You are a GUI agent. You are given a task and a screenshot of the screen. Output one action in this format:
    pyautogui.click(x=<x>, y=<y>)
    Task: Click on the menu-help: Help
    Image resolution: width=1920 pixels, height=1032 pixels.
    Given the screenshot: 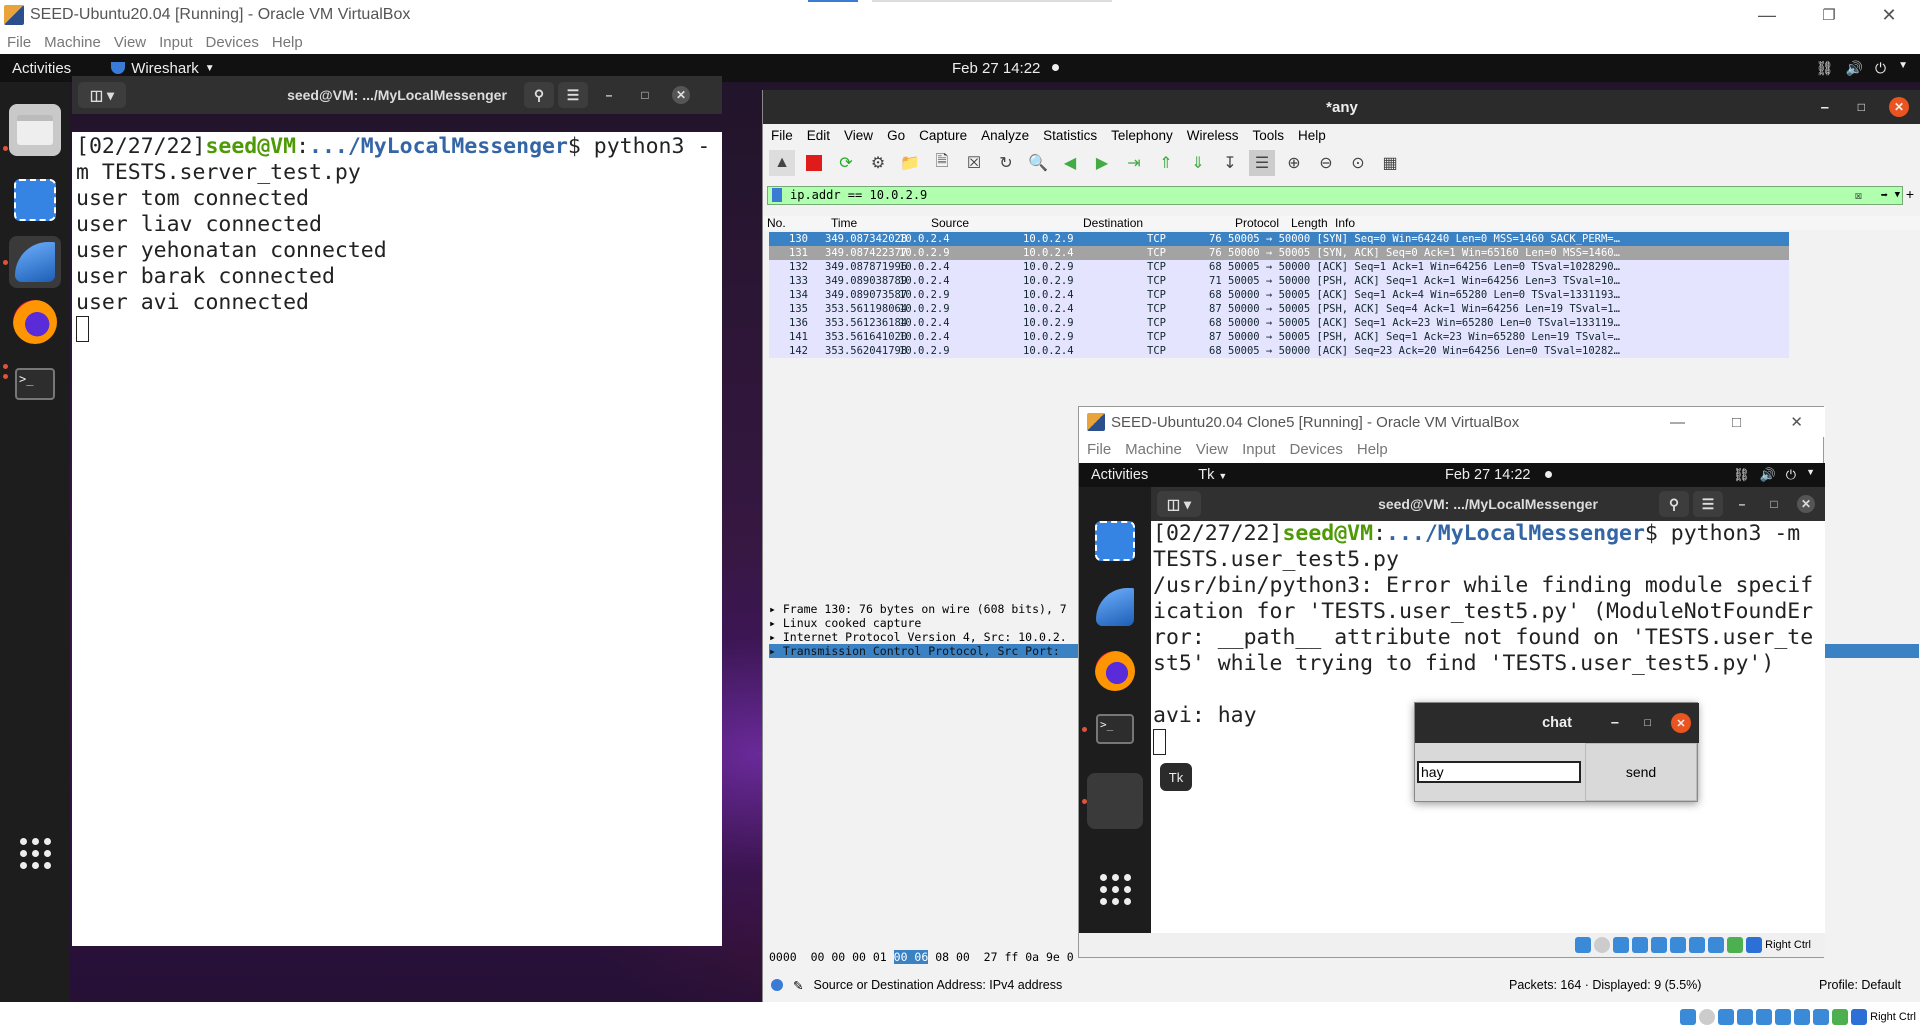 What is the action you would take?
    pyautogui.click(x=1312, y=135)
    